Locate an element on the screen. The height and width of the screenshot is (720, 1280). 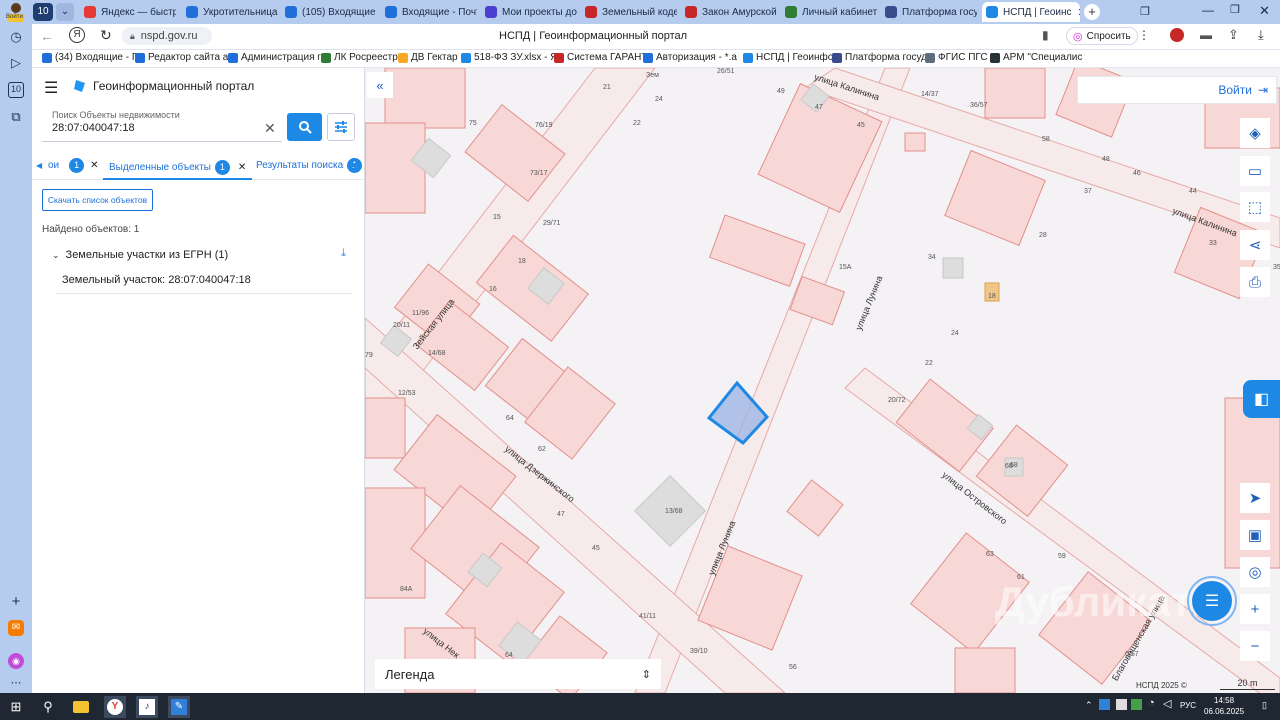
browser-tab: НСПД | Геоинс ✕ is located at coordinates (1031, 12).